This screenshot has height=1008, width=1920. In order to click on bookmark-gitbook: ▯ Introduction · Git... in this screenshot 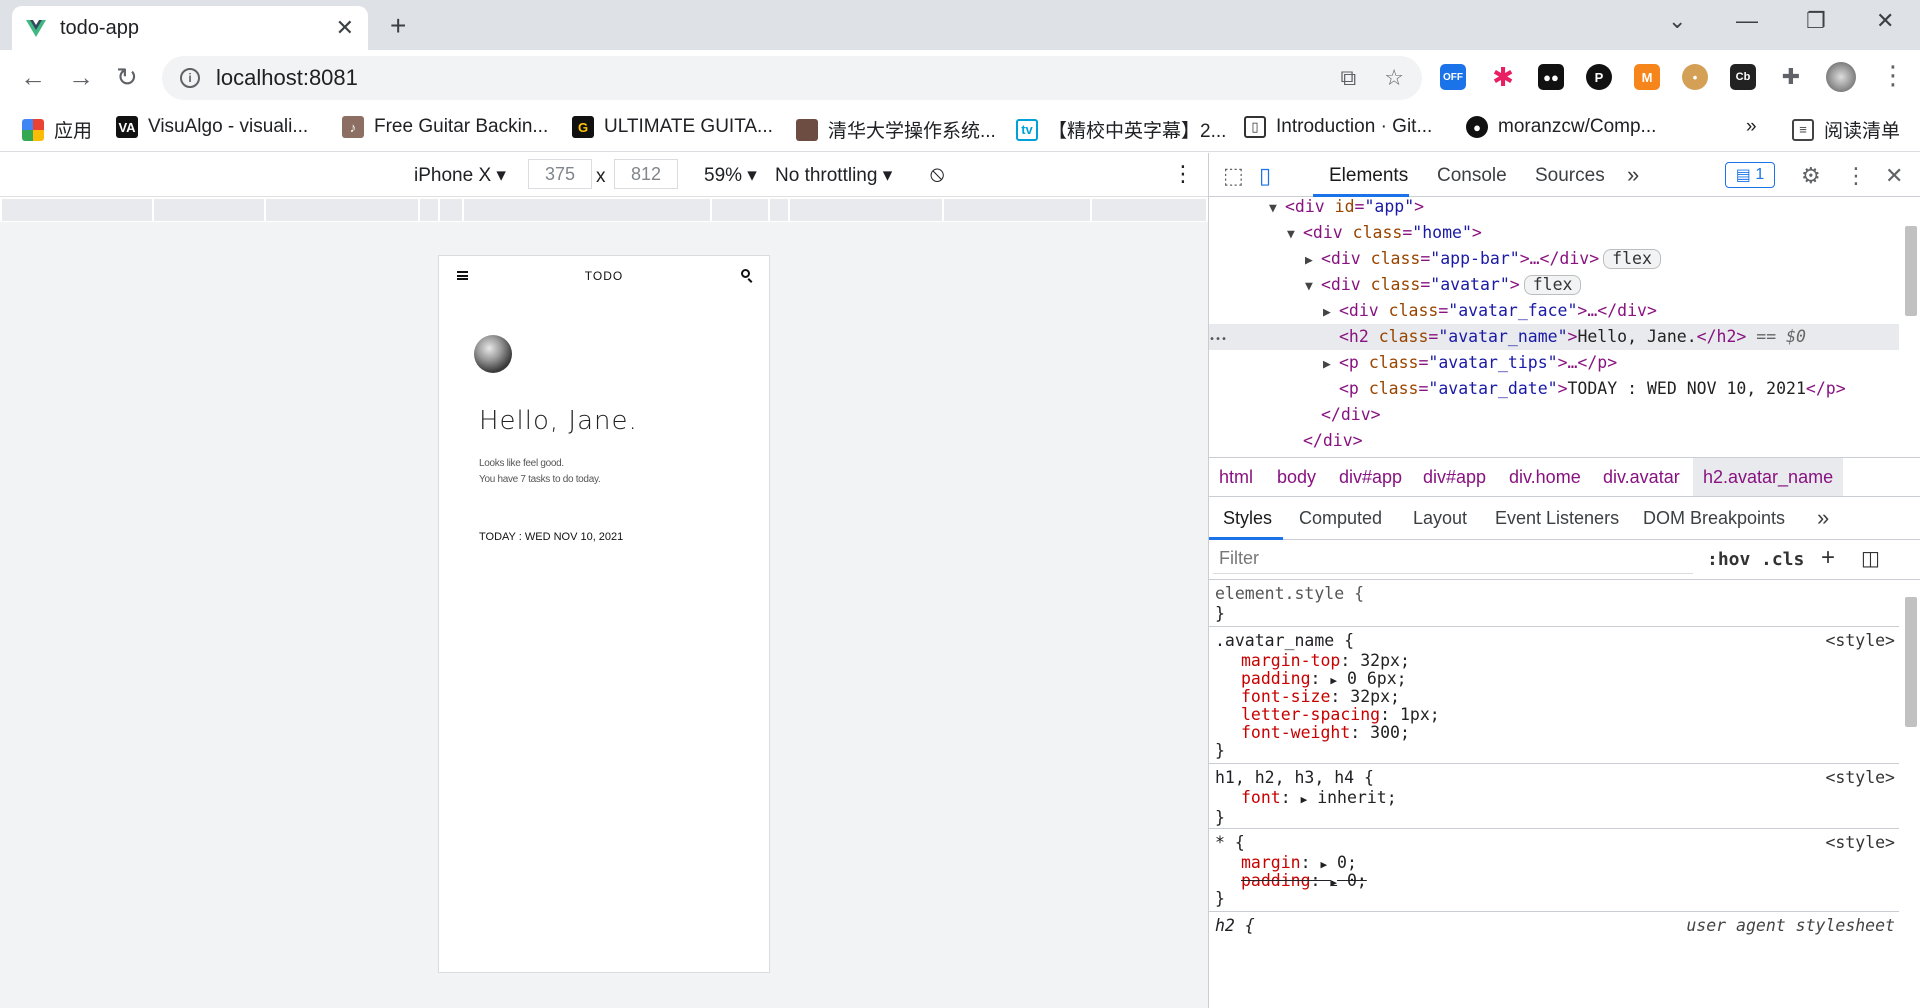, I will do `click(1338, 127)`.